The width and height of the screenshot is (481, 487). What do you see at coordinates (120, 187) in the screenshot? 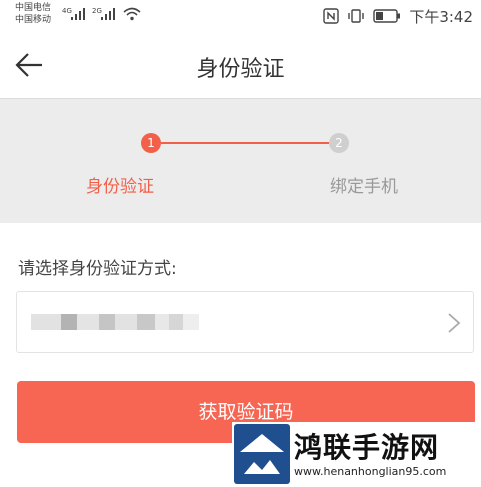
I see `step-1-label: 身份验证` at bounding box center [120, 187].